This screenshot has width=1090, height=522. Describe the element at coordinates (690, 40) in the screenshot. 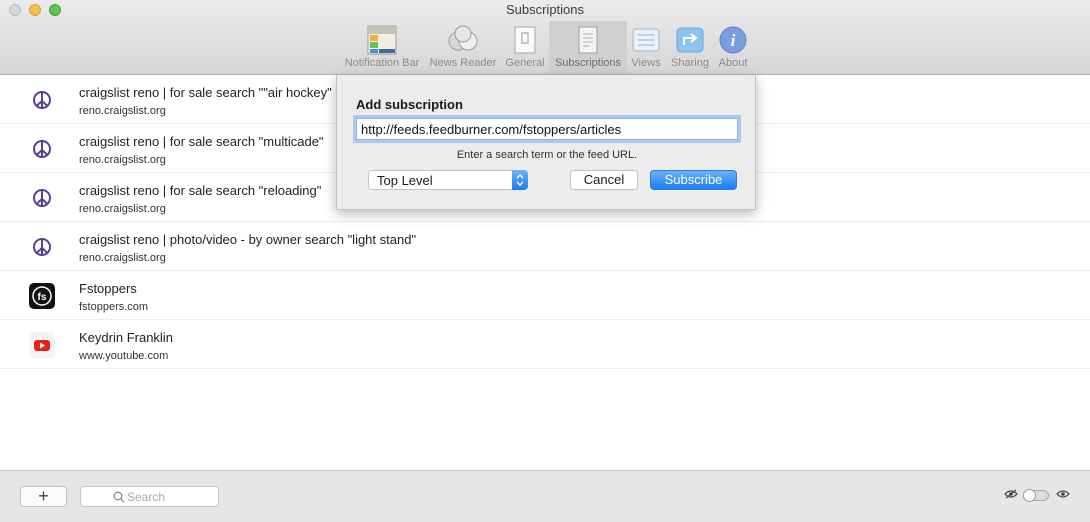

I see `sharing-icon` at that location.